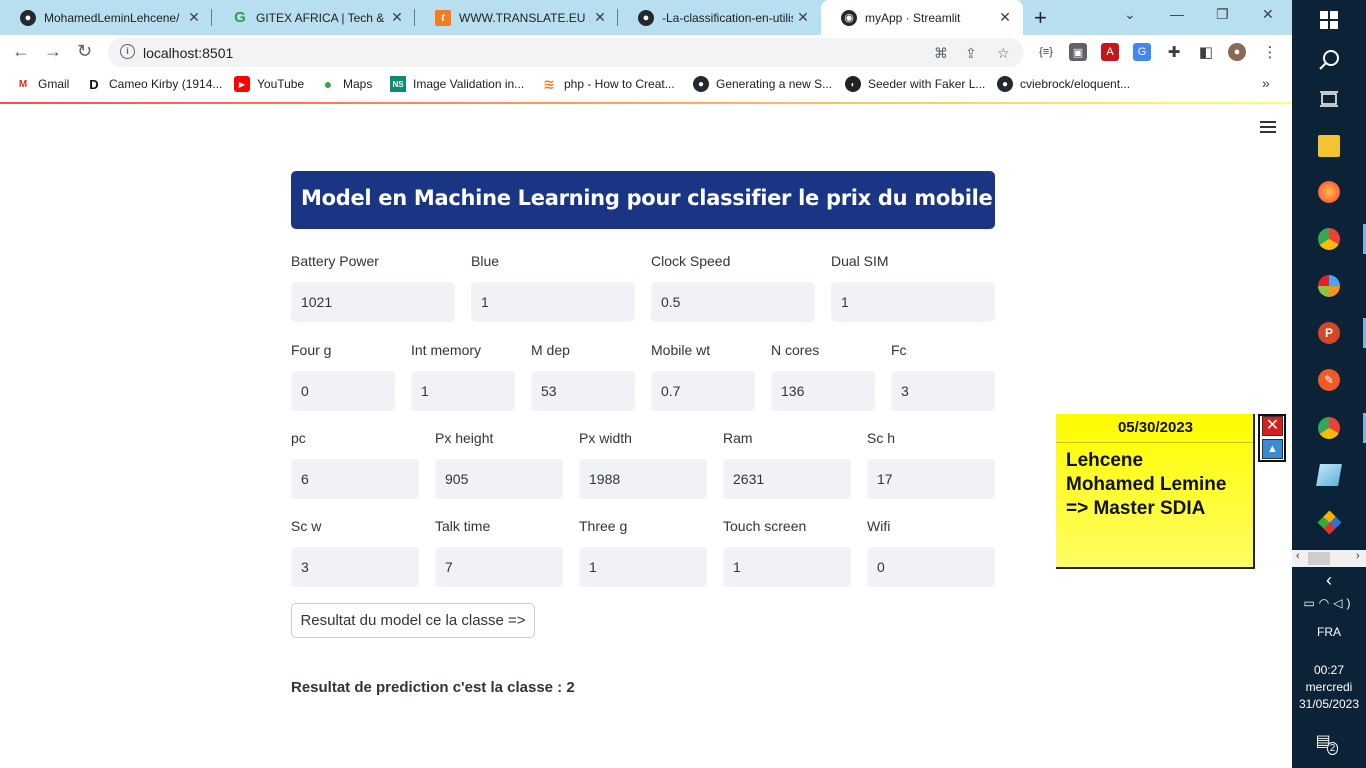 This screenshot has height=768, width=1366. What do you see at coordinates (566, 52) in the screenshot?
I see `address-bar: i localhost:8501 ⌘ ⇪ ☆` at bounding box center [566, 52].